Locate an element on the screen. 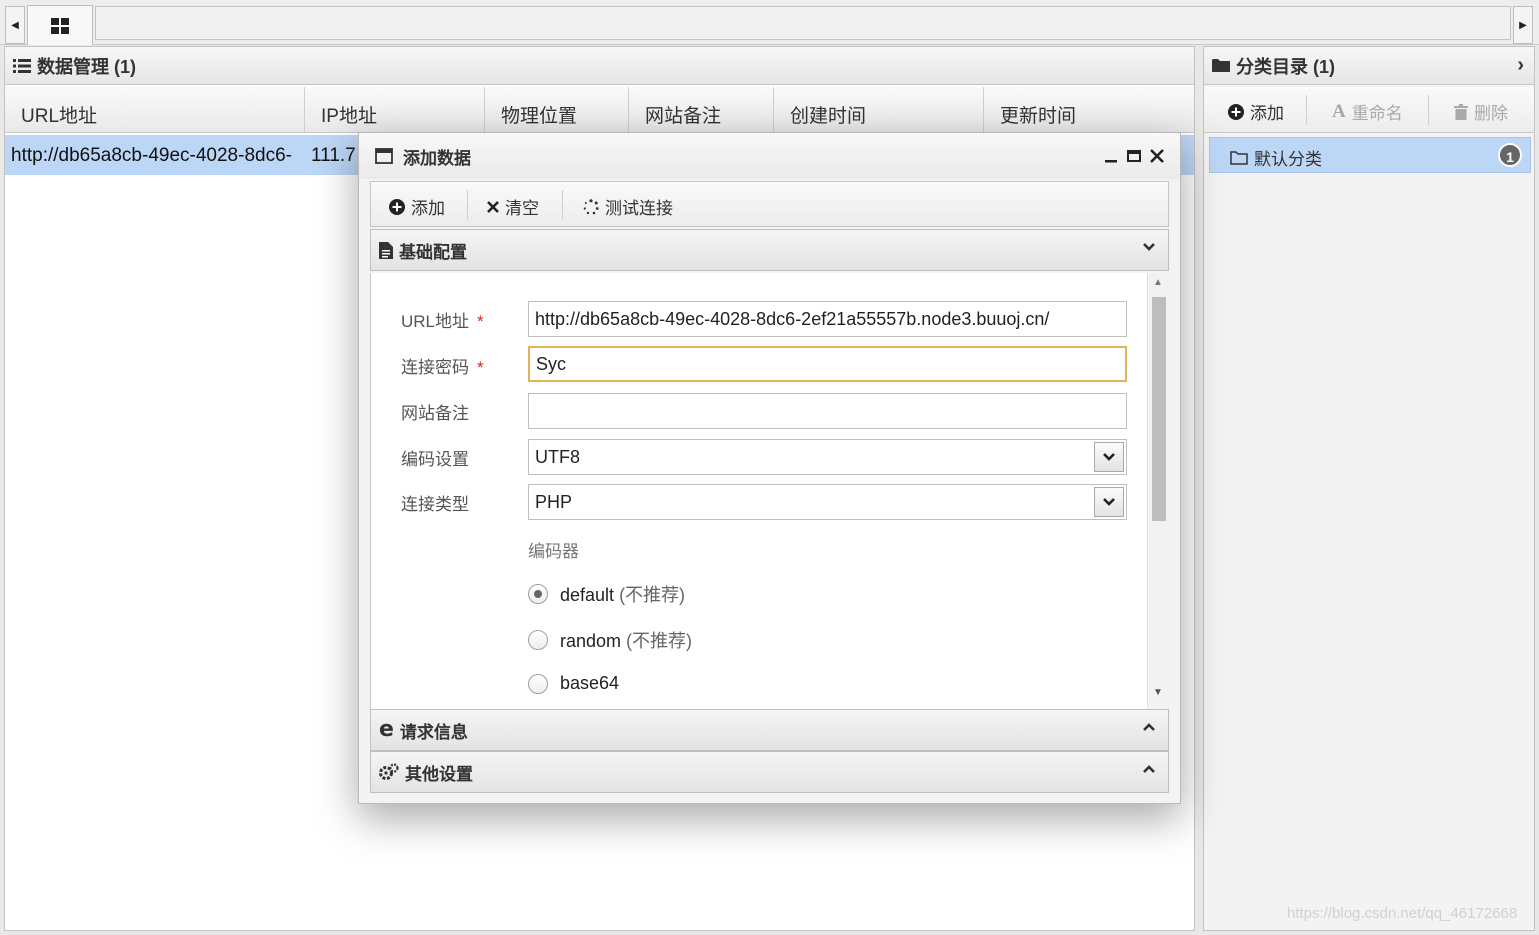 This screenshot has width=1539, height=935. folder-open-icon is located at coordinates (1239, 158).